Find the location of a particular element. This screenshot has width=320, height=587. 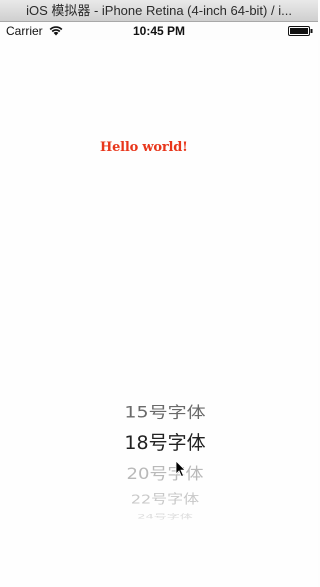

mouse-cursor-icon is located at coordinates (181, 469).